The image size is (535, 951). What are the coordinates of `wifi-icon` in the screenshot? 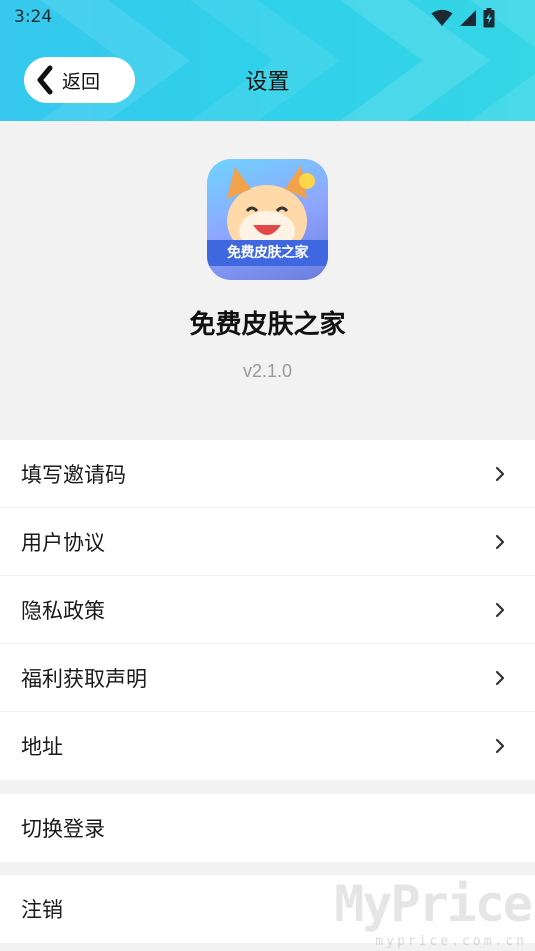 It's located at (442, 17).